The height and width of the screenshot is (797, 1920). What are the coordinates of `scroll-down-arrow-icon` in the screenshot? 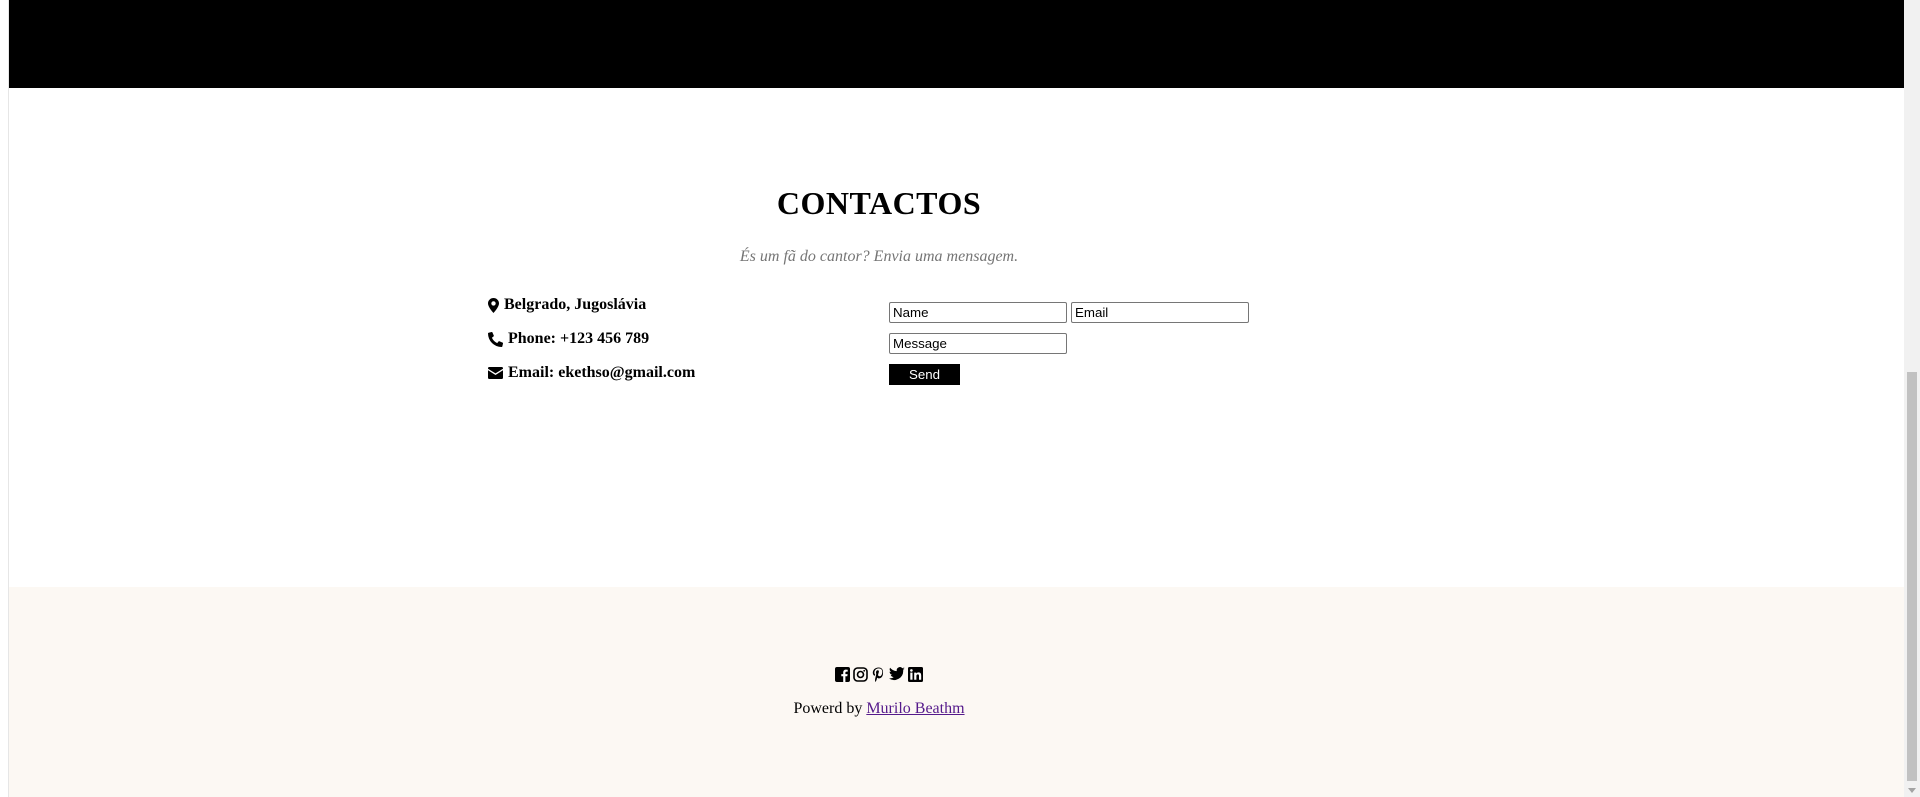 It's located at (1912, 790).